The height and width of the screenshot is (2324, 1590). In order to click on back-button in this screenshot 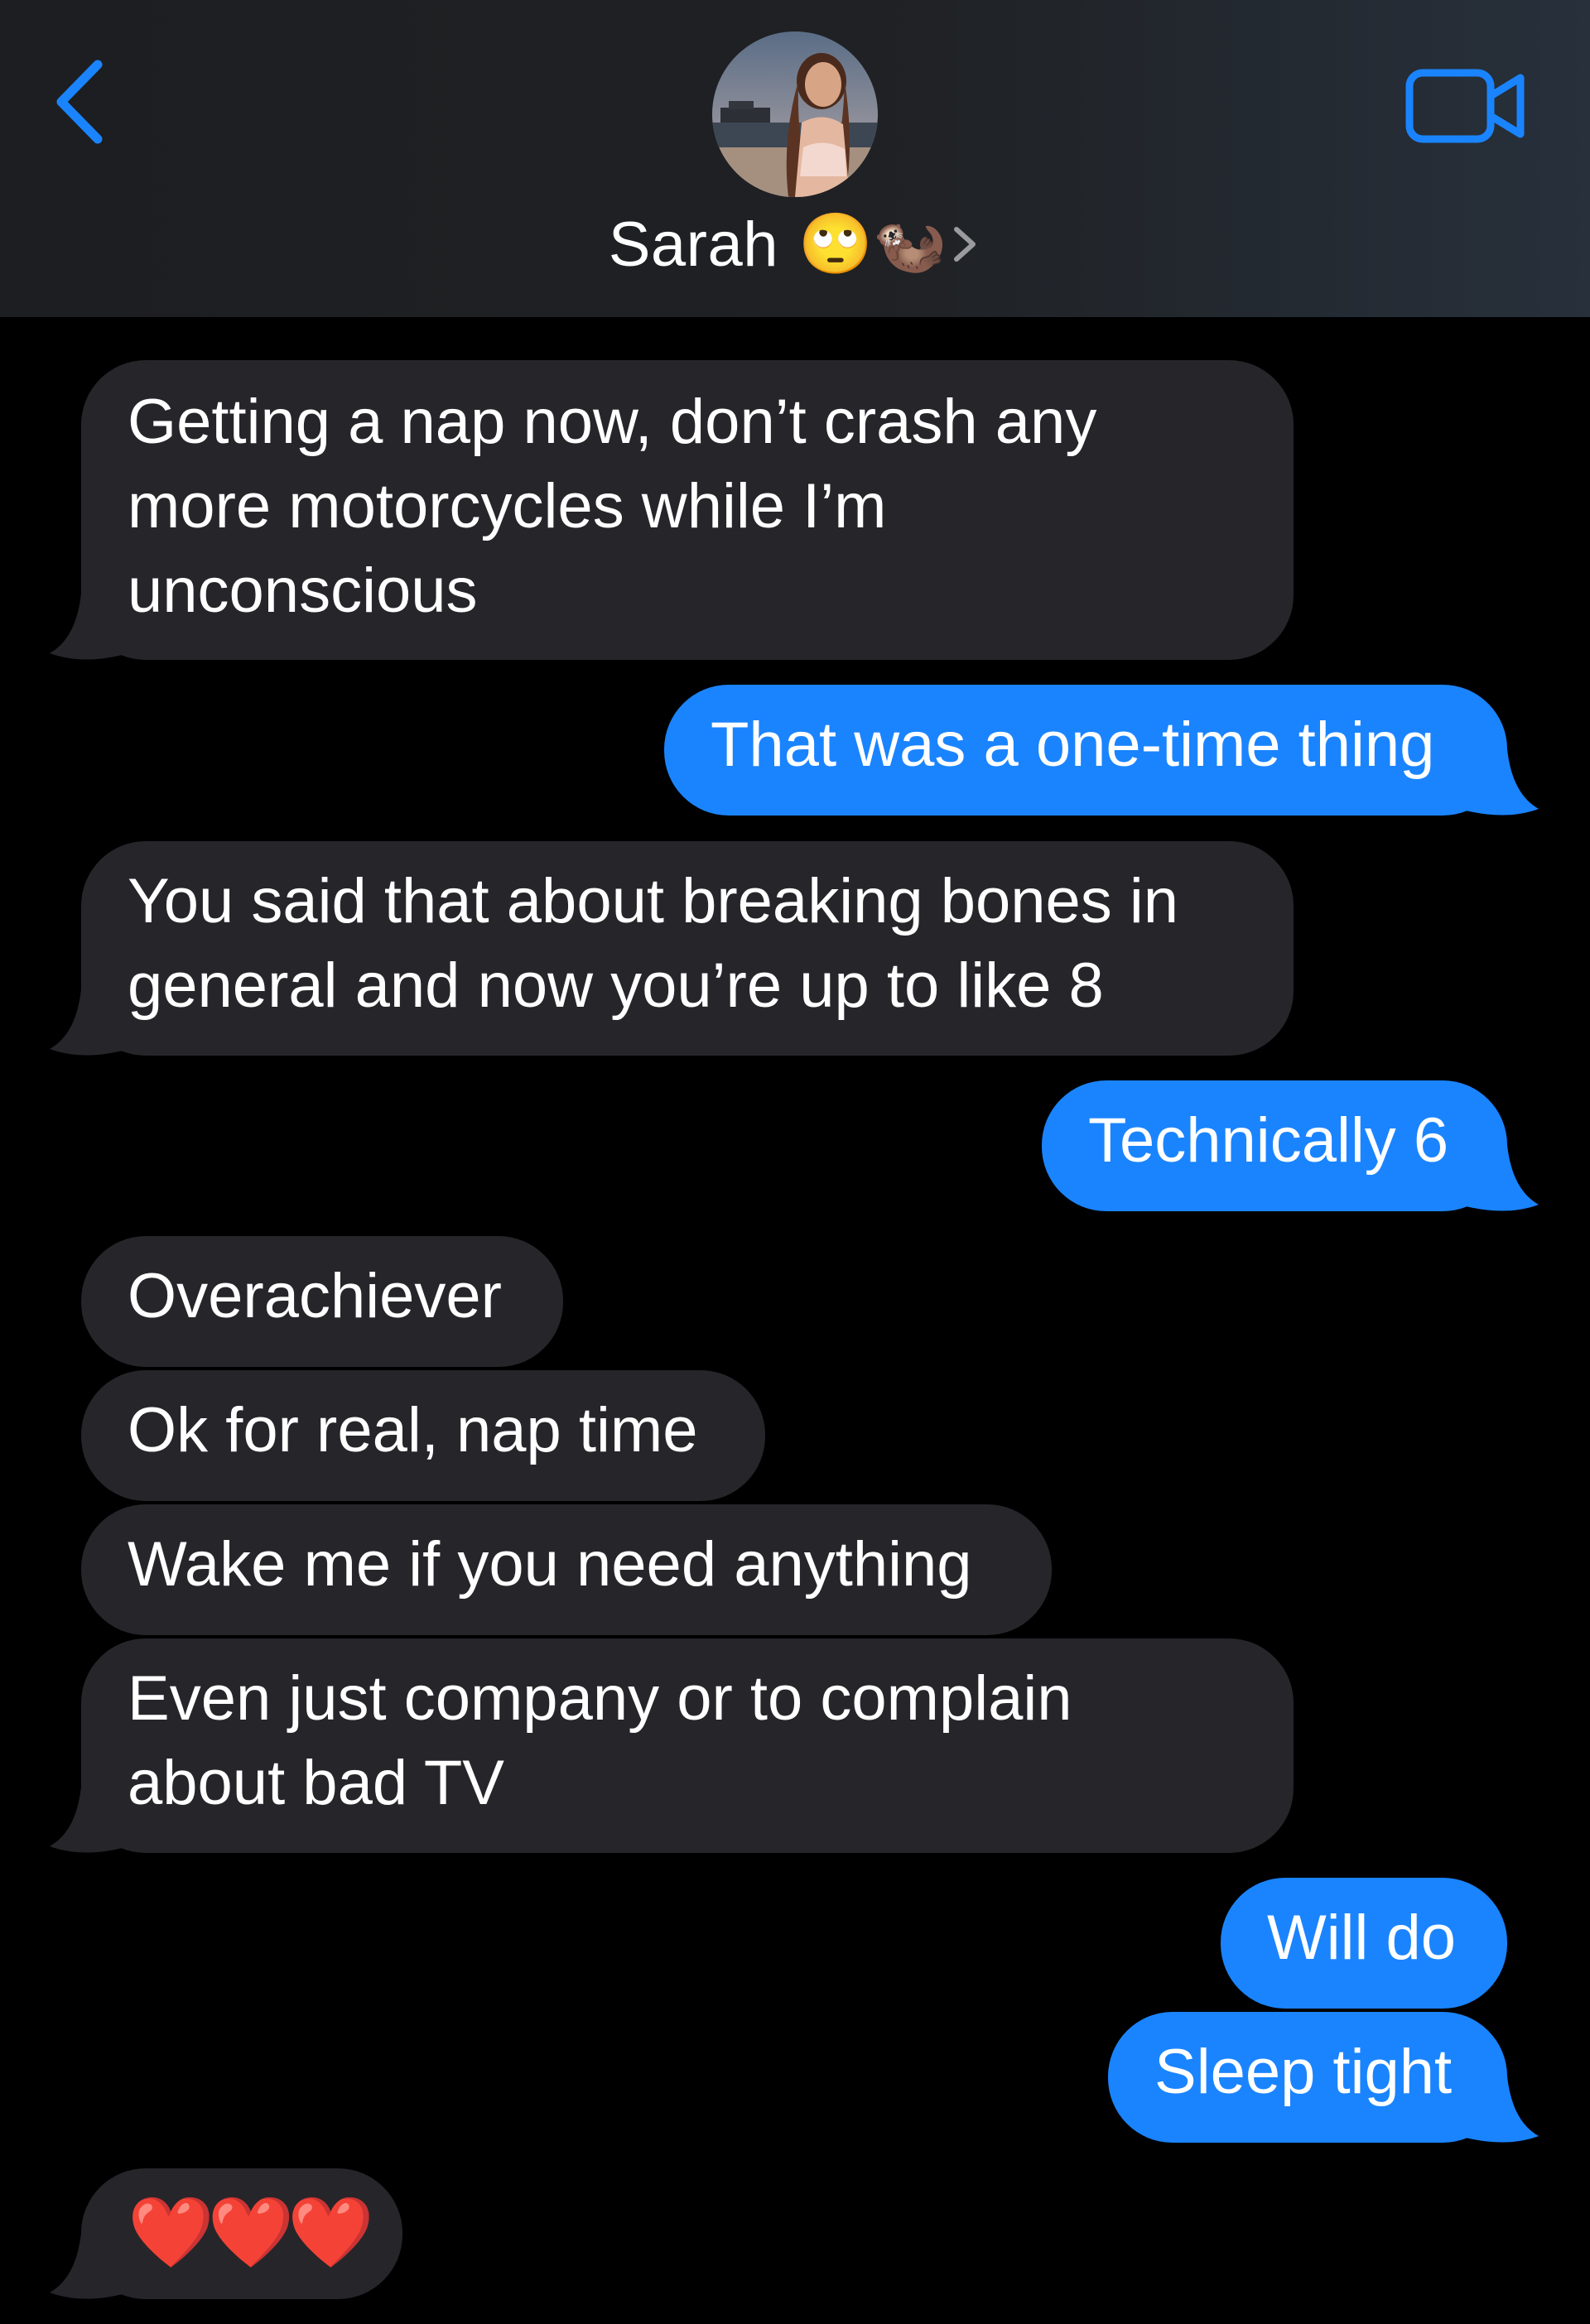, I will do `click(83, 101)`.